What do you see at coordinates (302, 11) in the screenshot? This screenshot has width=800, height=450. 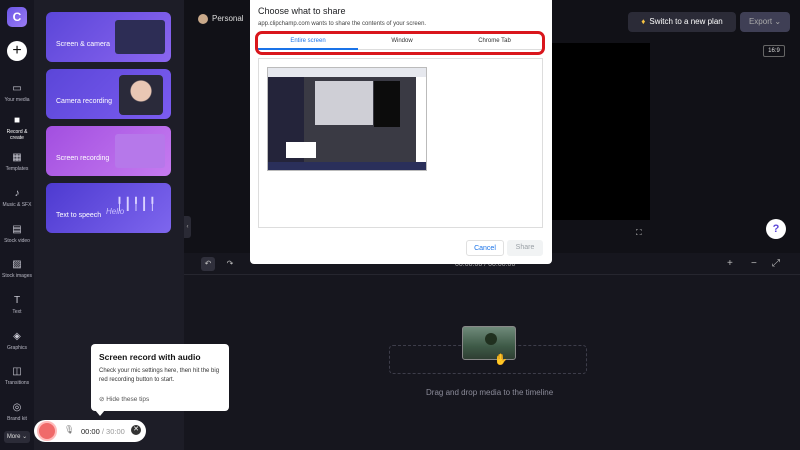 I see `dialog-title: Choose what to share` at bounding box center [302, 11].